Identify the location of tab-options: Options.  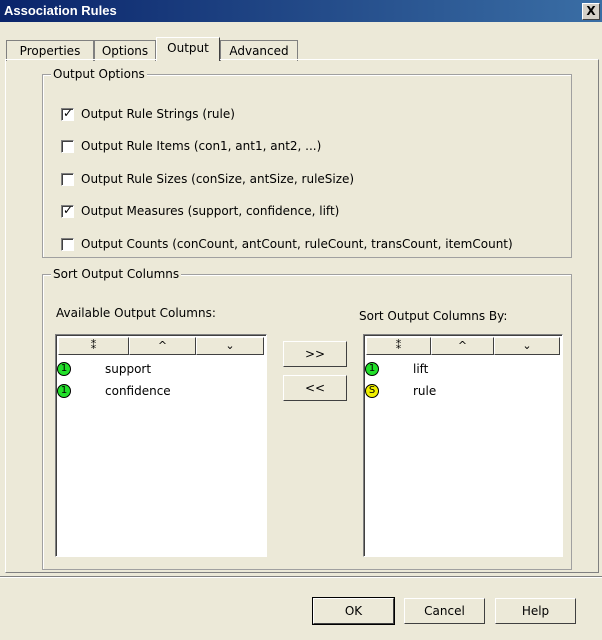
(125, 50).